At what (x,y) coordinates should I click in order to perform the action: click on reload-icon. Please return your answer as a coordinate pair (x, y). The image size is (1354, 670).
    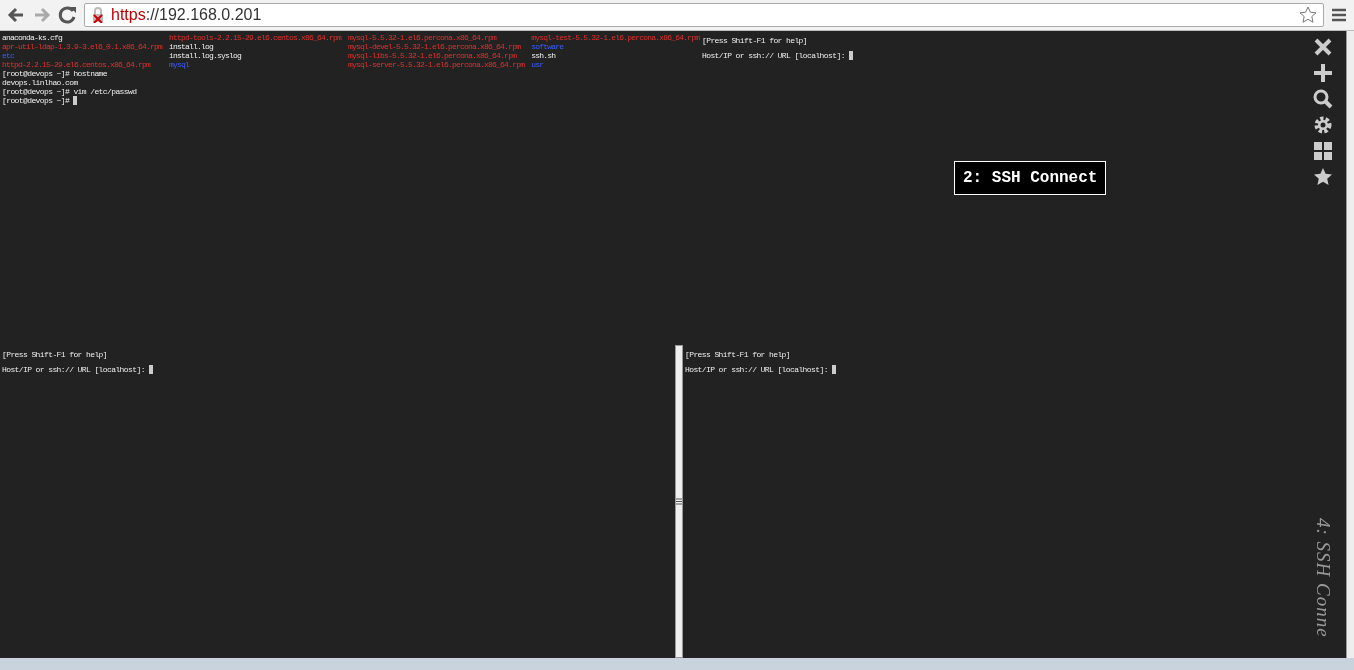
    Looking at the image, I should click on (68, 15).